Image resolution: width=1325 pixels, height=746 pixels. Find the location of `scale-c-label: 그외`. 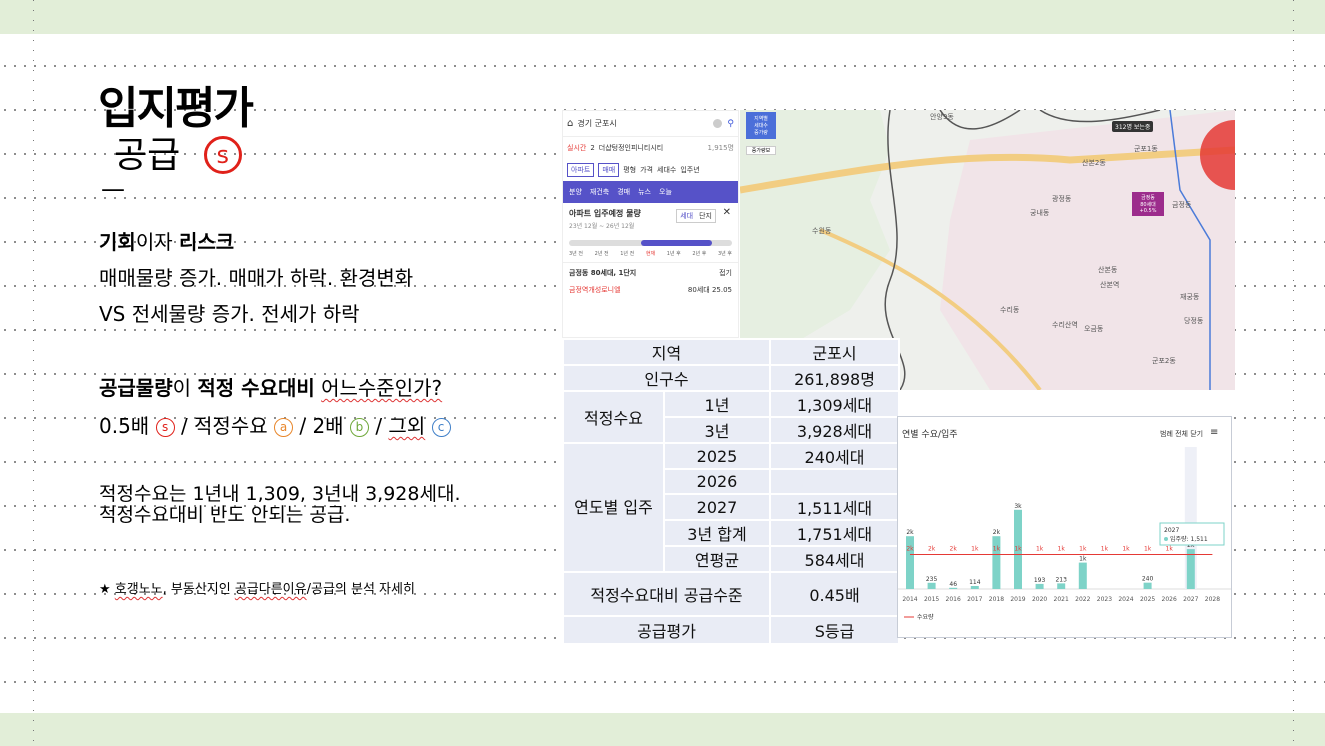

scale-c-label: 그외 is located at coordinates (407, 426).